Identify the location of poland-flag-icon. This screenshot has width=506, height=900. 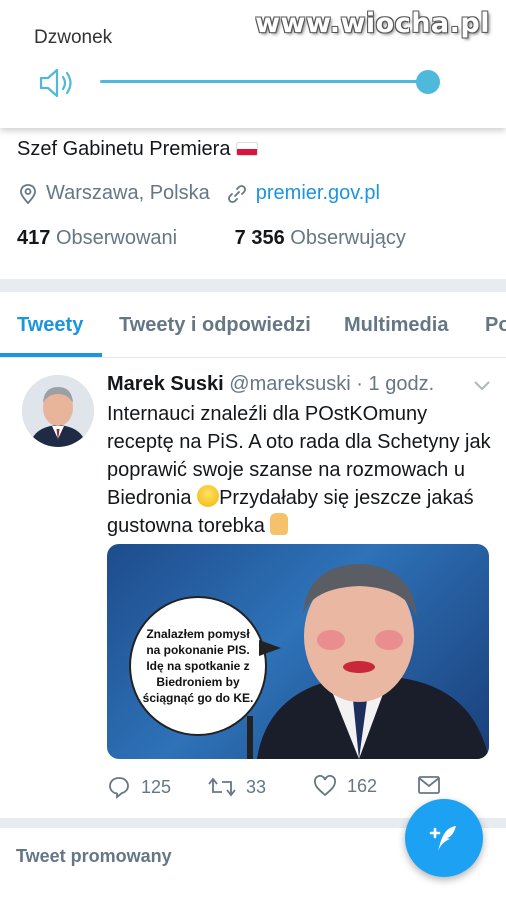
(247, 149).